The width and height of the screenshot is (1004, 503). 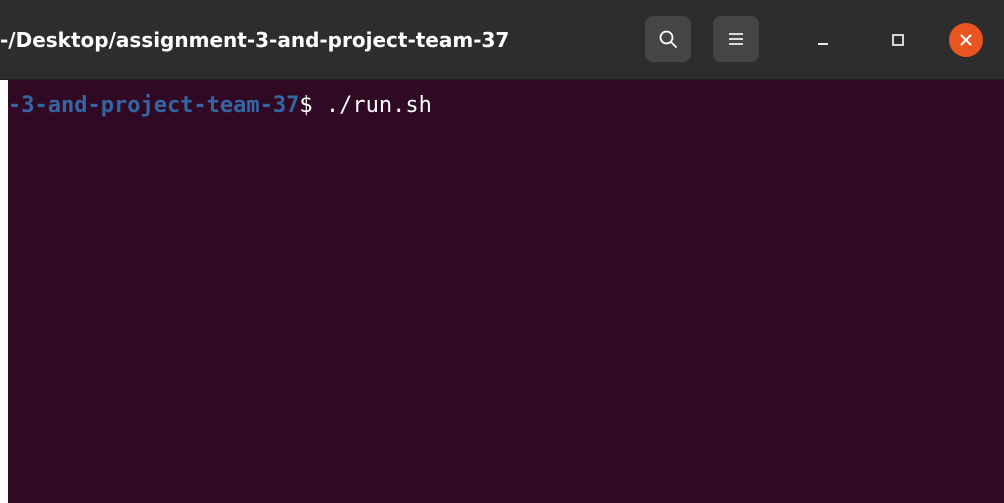 I want to click on prompt-path: -3-and-project-team-37, so click(x=154, y=105).